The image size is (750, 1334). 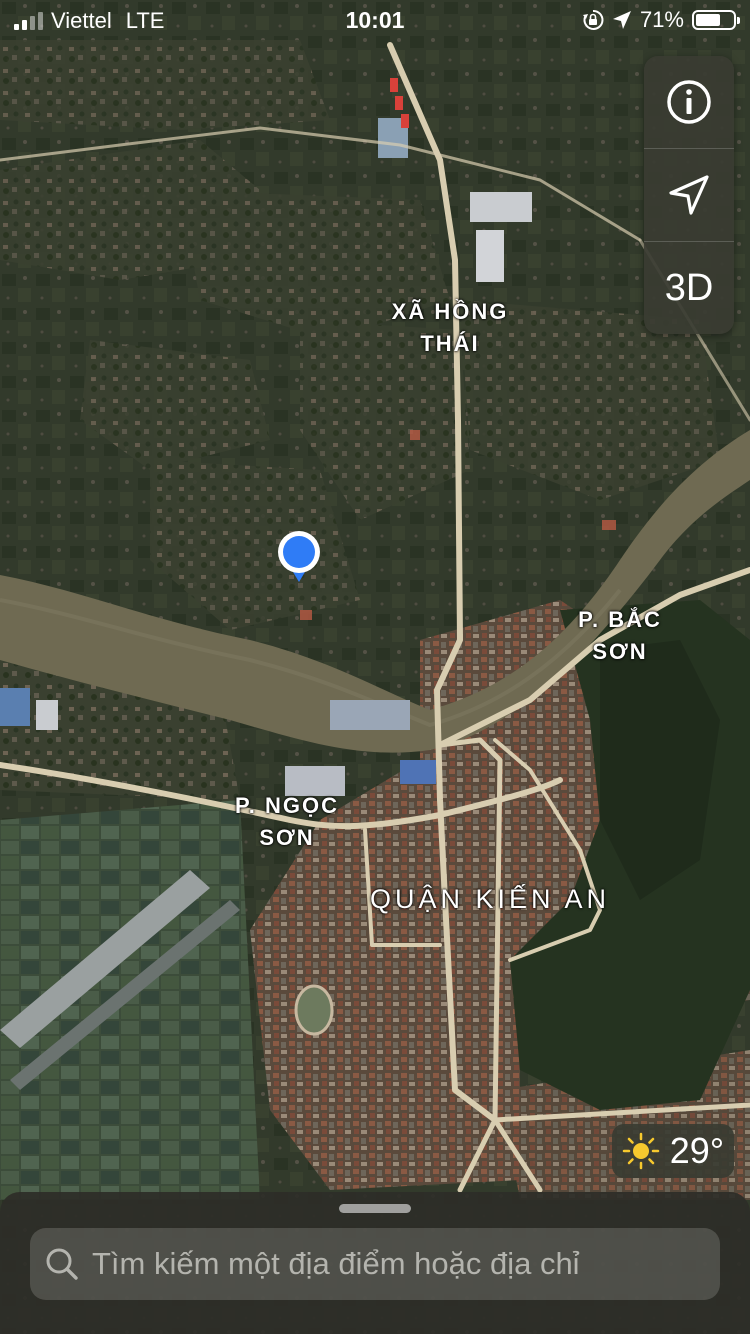 I want to click on sheet-grabber-handle, so click(x=375, y=1208).